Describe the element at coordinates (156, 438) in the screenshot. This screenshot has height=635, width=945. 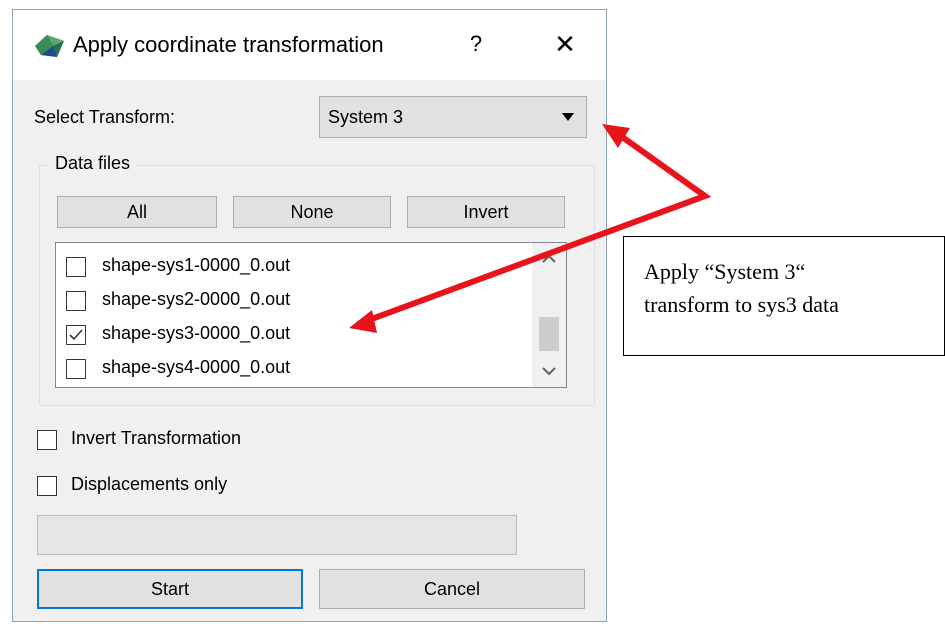
I see `invert-transformation-label: Invert Transformation` at that location.